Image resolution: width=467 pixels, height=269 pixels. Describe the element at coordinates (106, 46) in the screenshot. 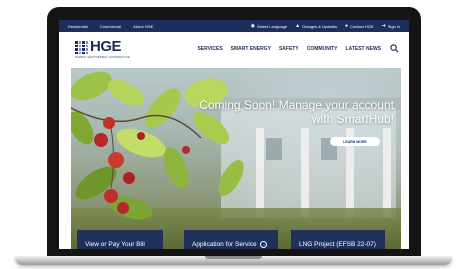

I see `logo-name: HGE` at that location.